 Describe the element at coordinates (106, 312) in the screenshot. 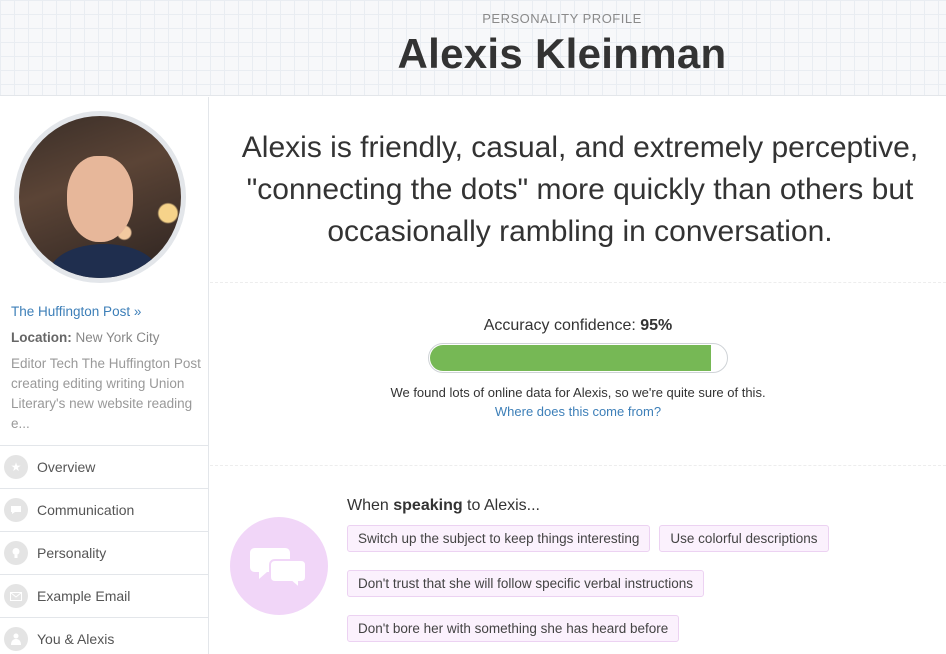

I see `huffington-post-link: The Huffington Post »` at that location.